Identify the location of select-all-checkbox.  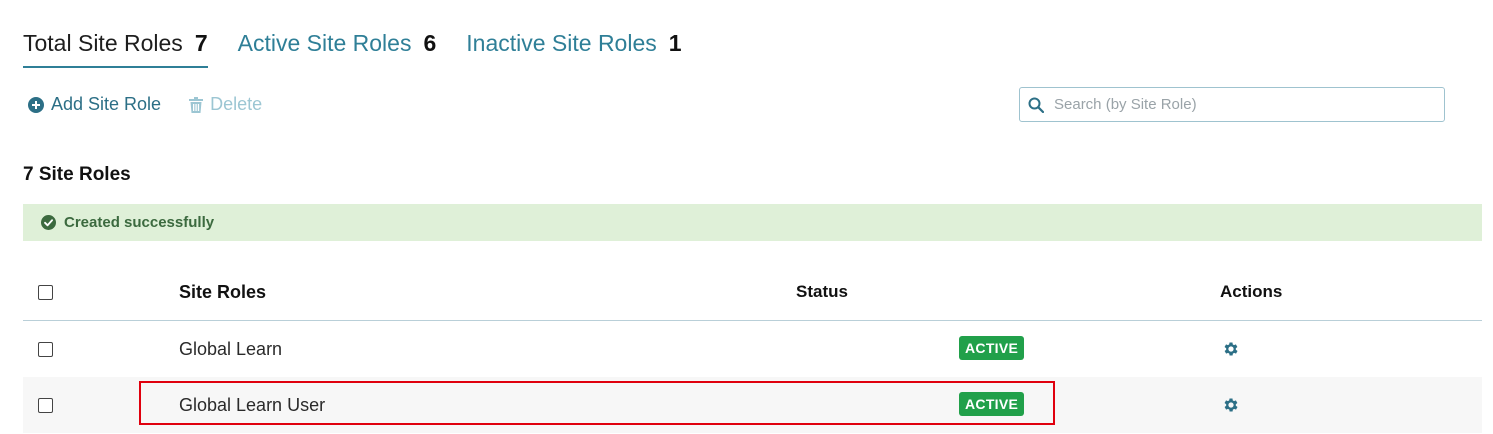
(45, 292).